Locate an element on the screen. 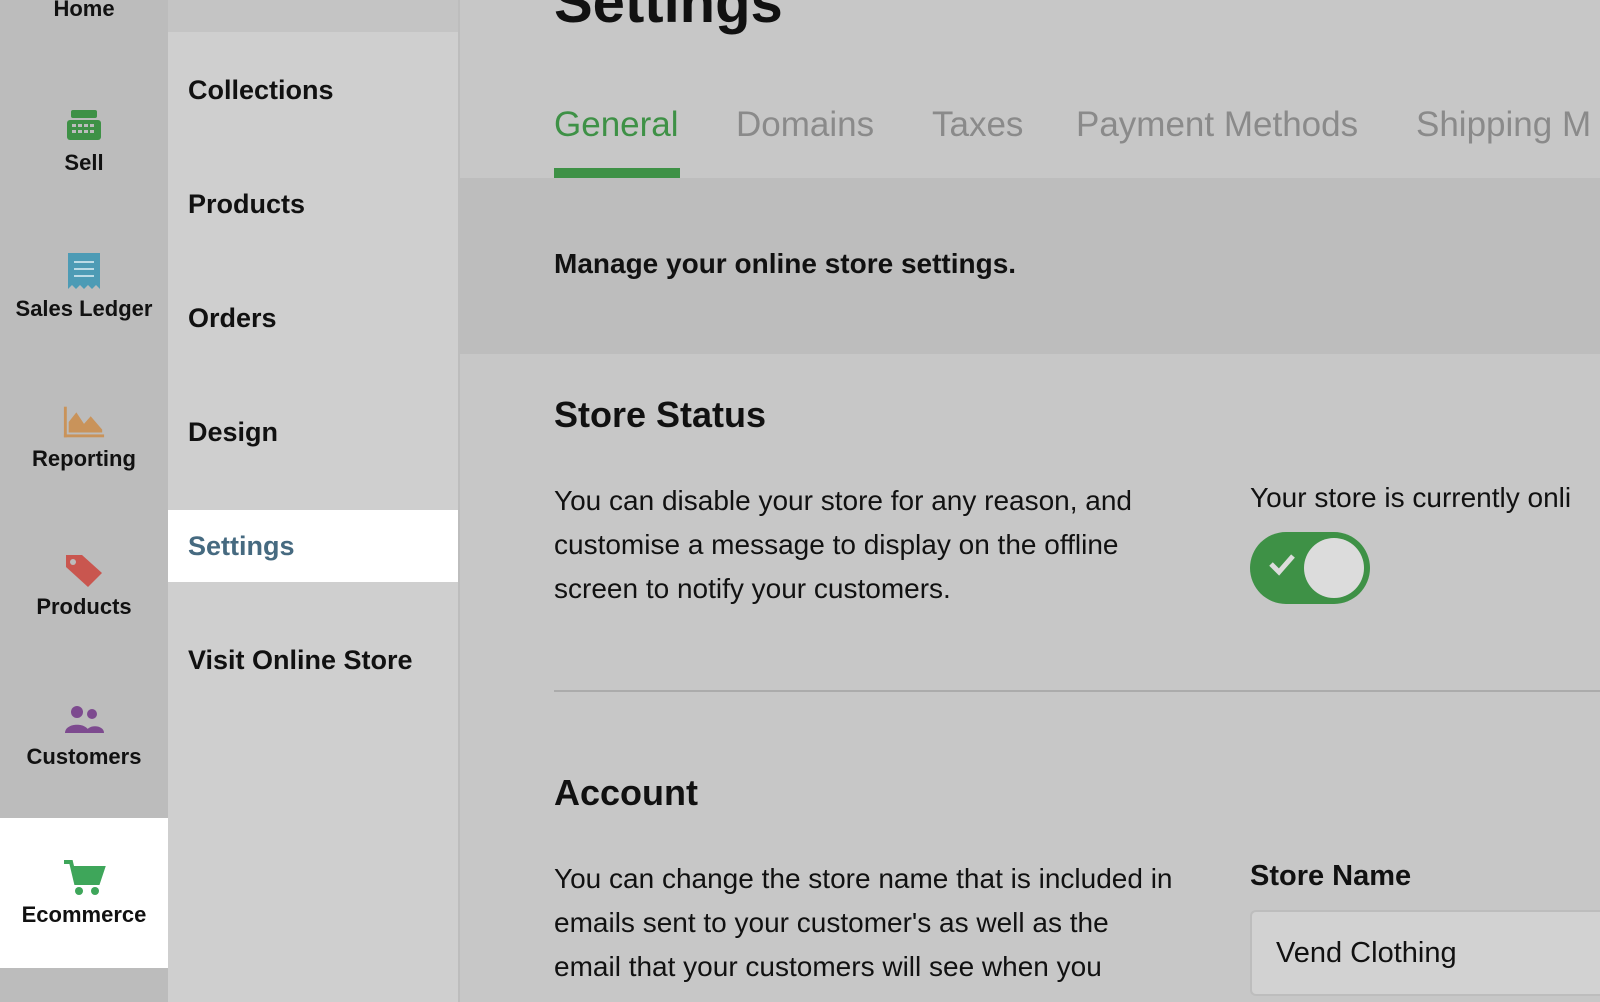  store-name-input is located at coordinates (1425, 953).